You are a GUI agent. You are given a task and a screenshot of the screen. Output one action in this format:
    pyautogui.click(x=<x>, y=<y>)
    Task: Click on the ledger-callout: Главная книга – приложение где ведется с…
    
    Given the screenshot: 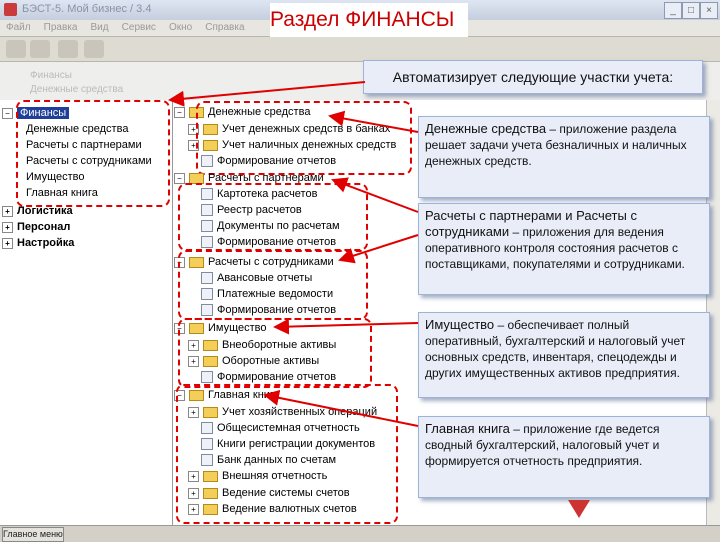 What is the action you would take?
    pyautogui.click(x=564, y=457)
    